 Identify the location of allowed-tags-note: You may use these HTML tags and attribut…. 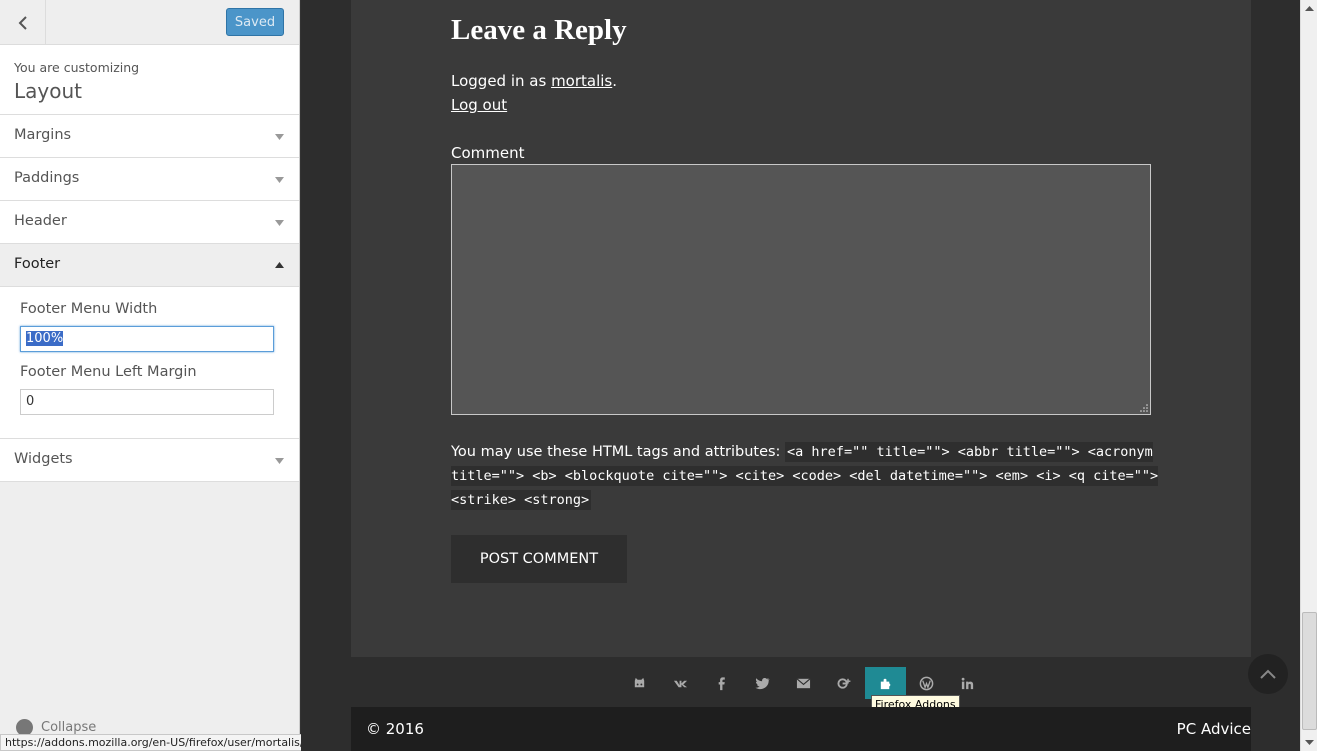
(806, 476).